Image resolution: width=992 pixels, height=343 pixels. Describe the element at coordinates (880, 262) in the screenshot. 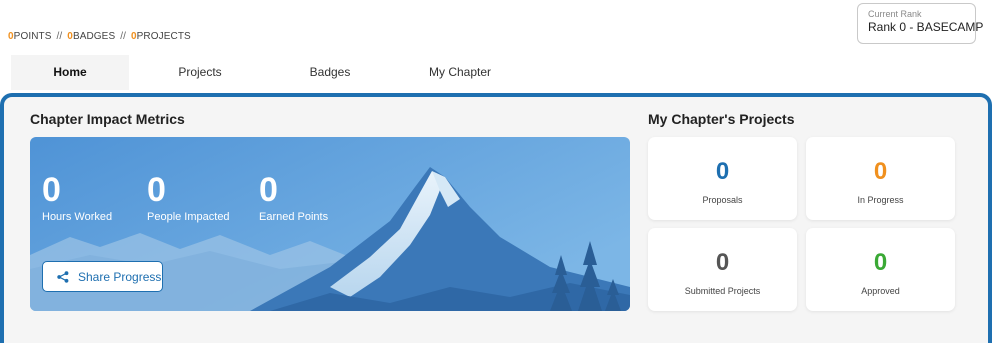

I see `approved-count: 0` at that location.